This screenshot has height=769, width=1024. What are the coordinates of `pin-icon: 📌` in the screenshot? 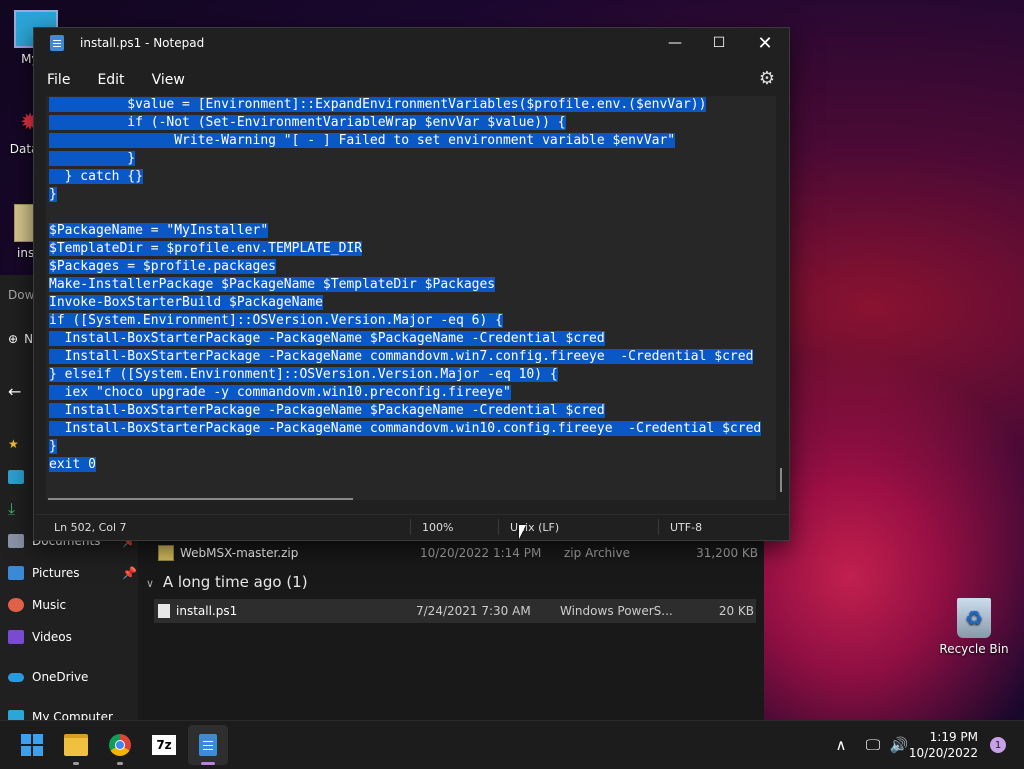 It's located at (129, 573).